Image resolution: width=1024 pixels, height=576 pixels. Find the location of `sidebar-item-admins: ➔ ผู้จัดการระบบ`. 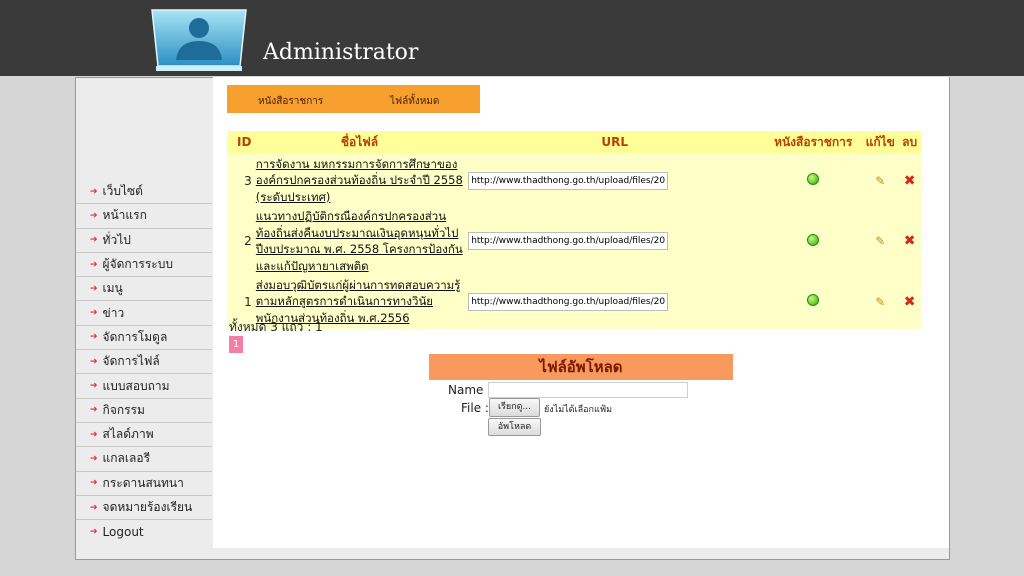

sidebar-item-admins: ➔ ผู้จัดการระบบ is located at coordinates (144, 265).